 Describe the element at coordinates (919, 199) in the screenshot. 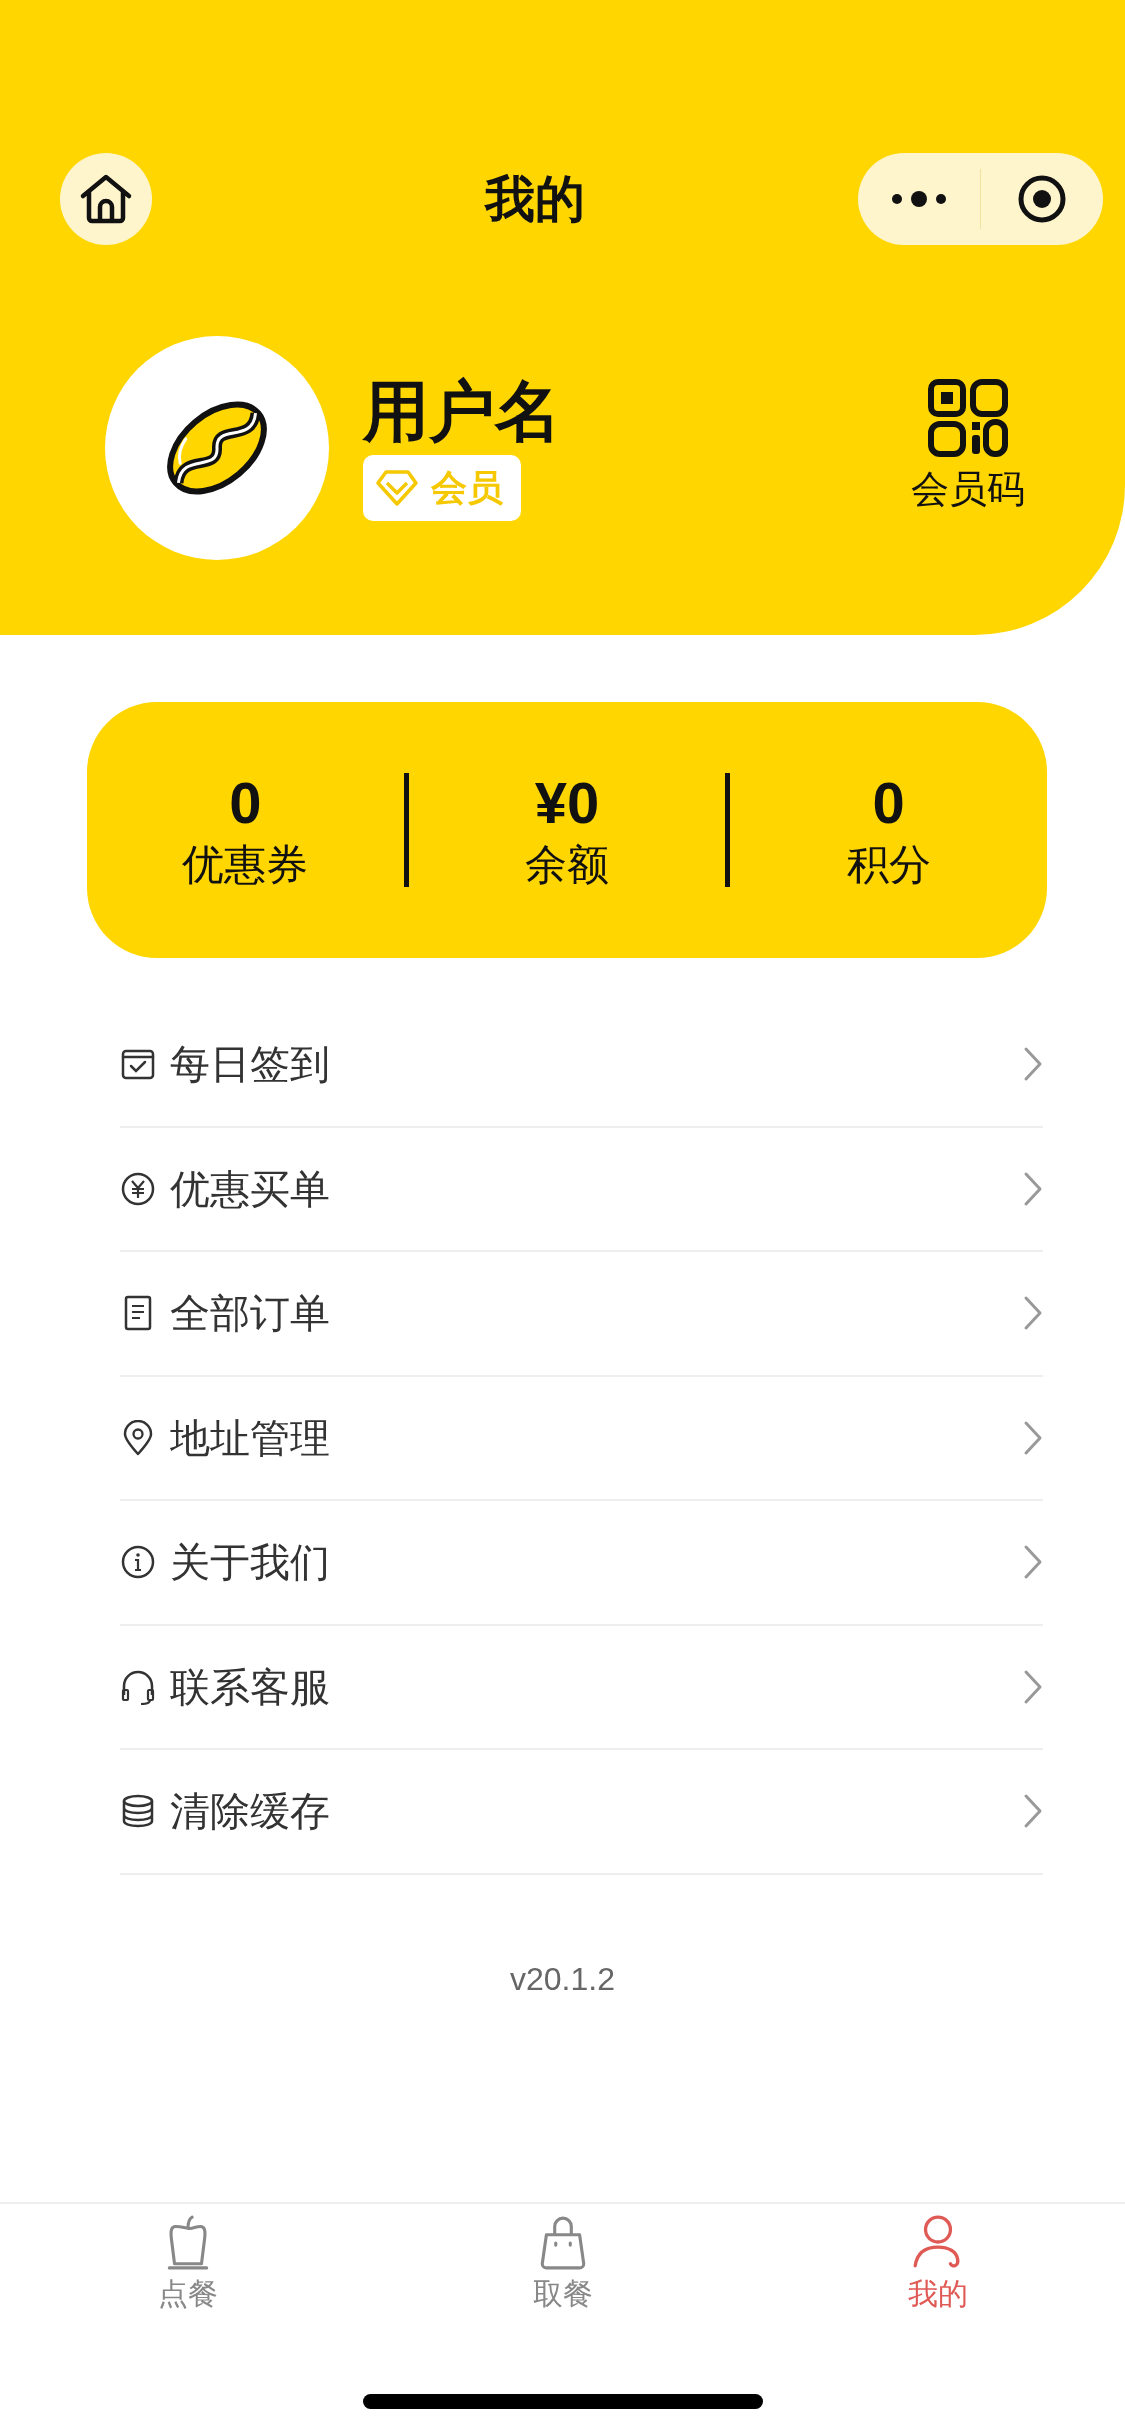

I see `more-icon` at that location.